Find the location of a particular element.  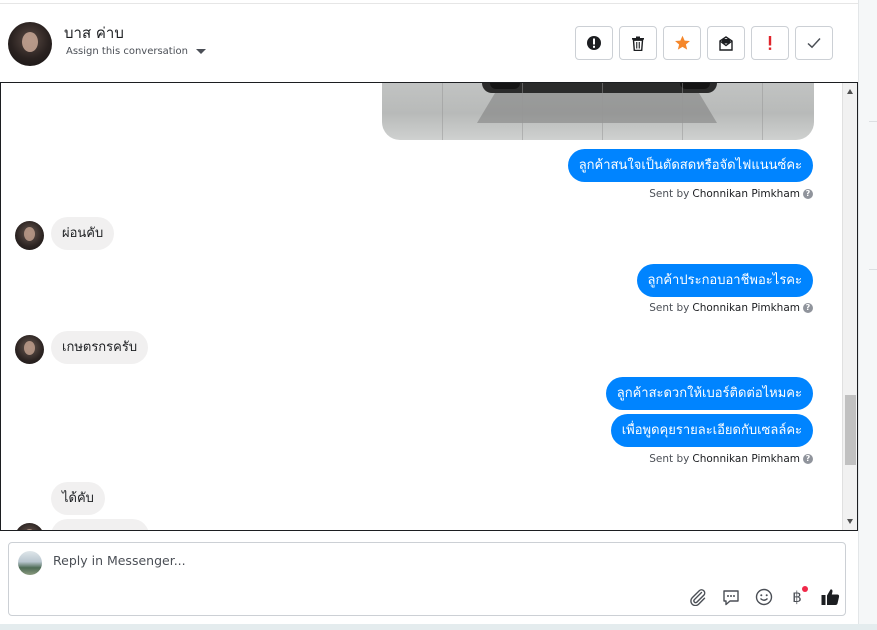

caret-down-icon is located at coordinates (200, 51).